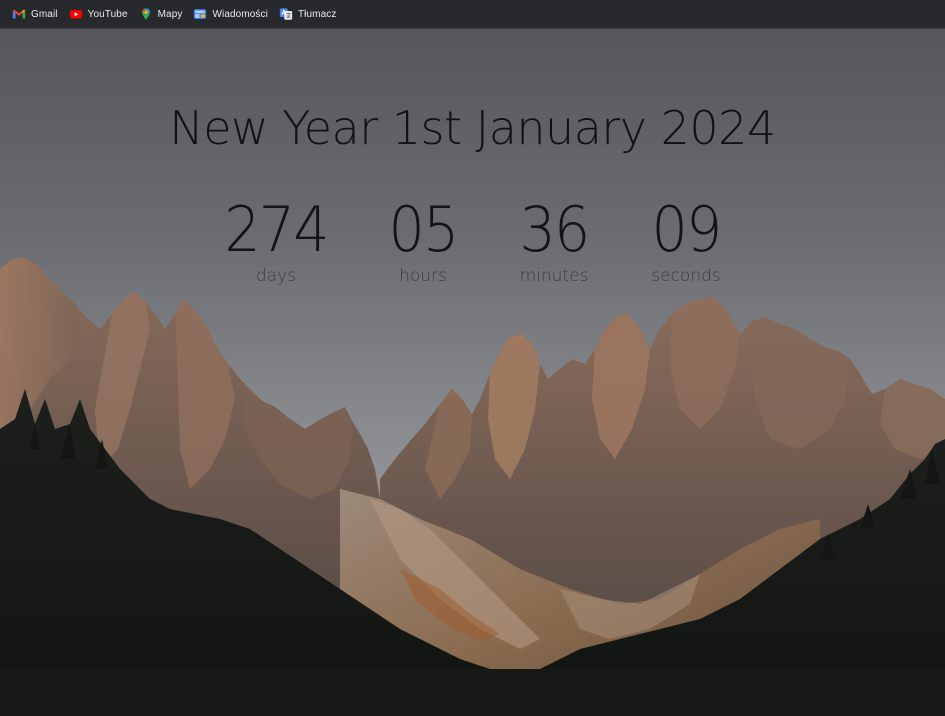  What do you see at coordinates (276, 276) in the screenshot?
I see `days-label: days` at bounding box center [276, 276].